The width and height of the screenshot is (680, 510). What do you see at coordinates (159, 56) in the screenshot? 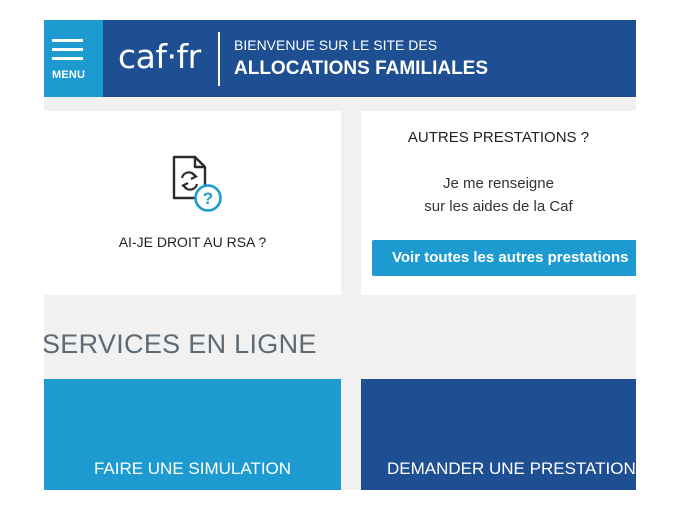
I see `caf-logo: caf·fr` at bounding box center [159, 56].